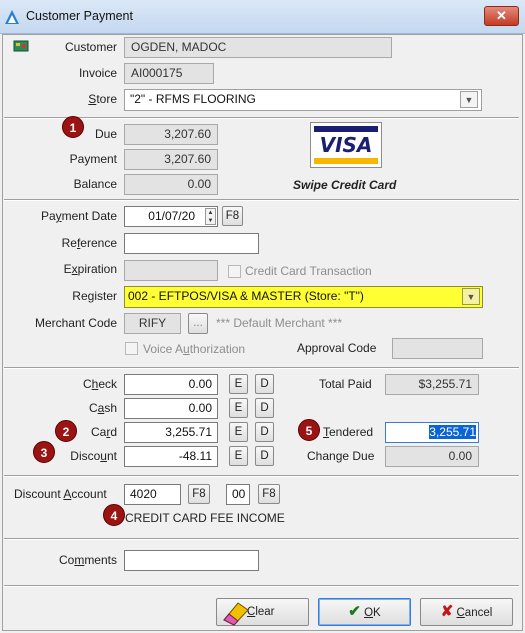  What do you see at coordinates (199, 494) in the screenshot?
I see `discount-account-f8-button: F8` at bounding box center [199, 494].